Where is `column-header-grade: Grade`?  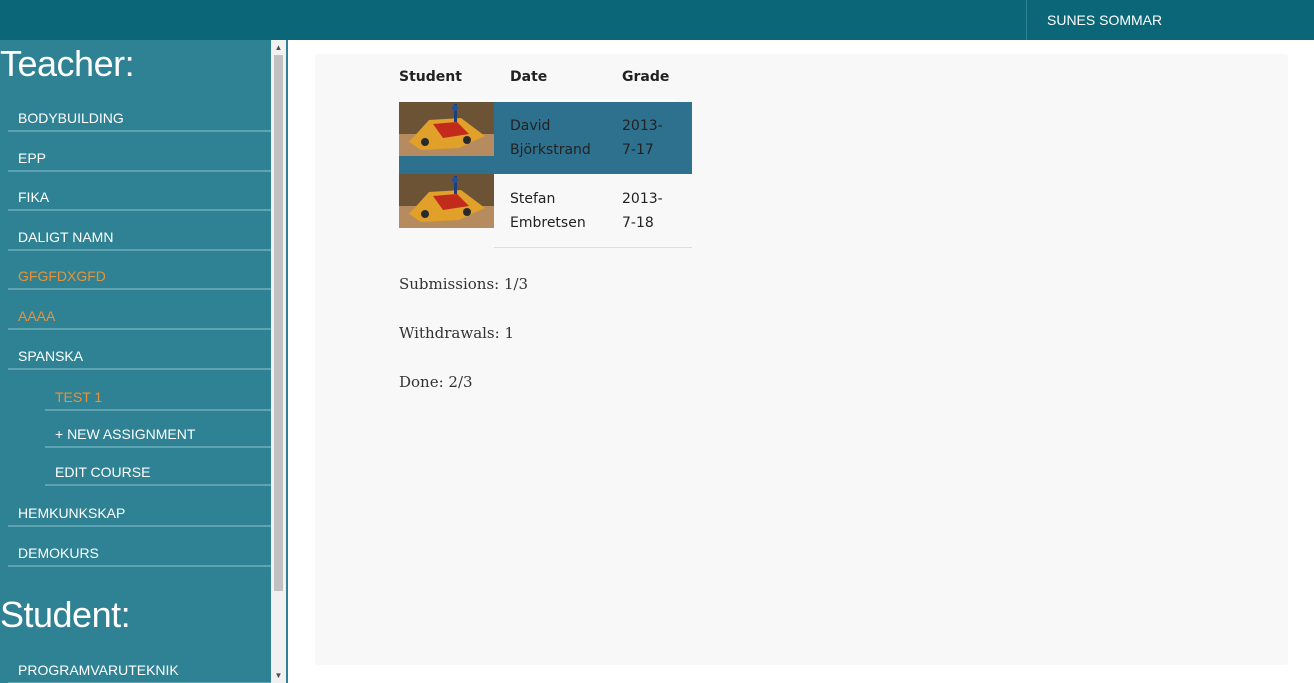
column-header-grade: Grade is located at coordinates (646, 77).